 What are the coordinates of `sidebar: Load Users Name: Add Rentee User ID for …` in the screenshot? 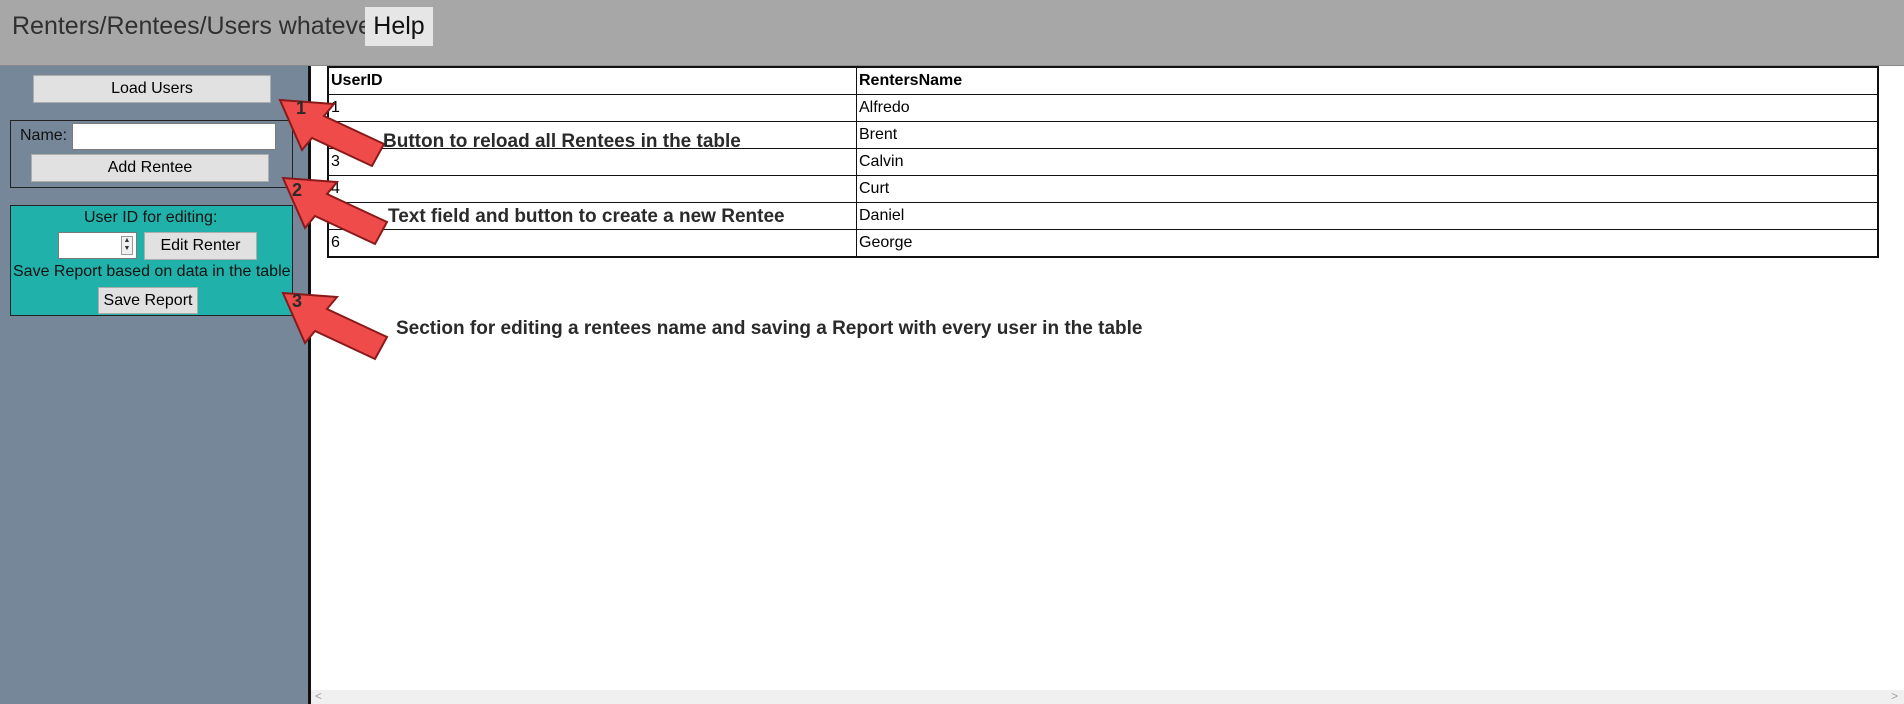 It's located at (155, 385).